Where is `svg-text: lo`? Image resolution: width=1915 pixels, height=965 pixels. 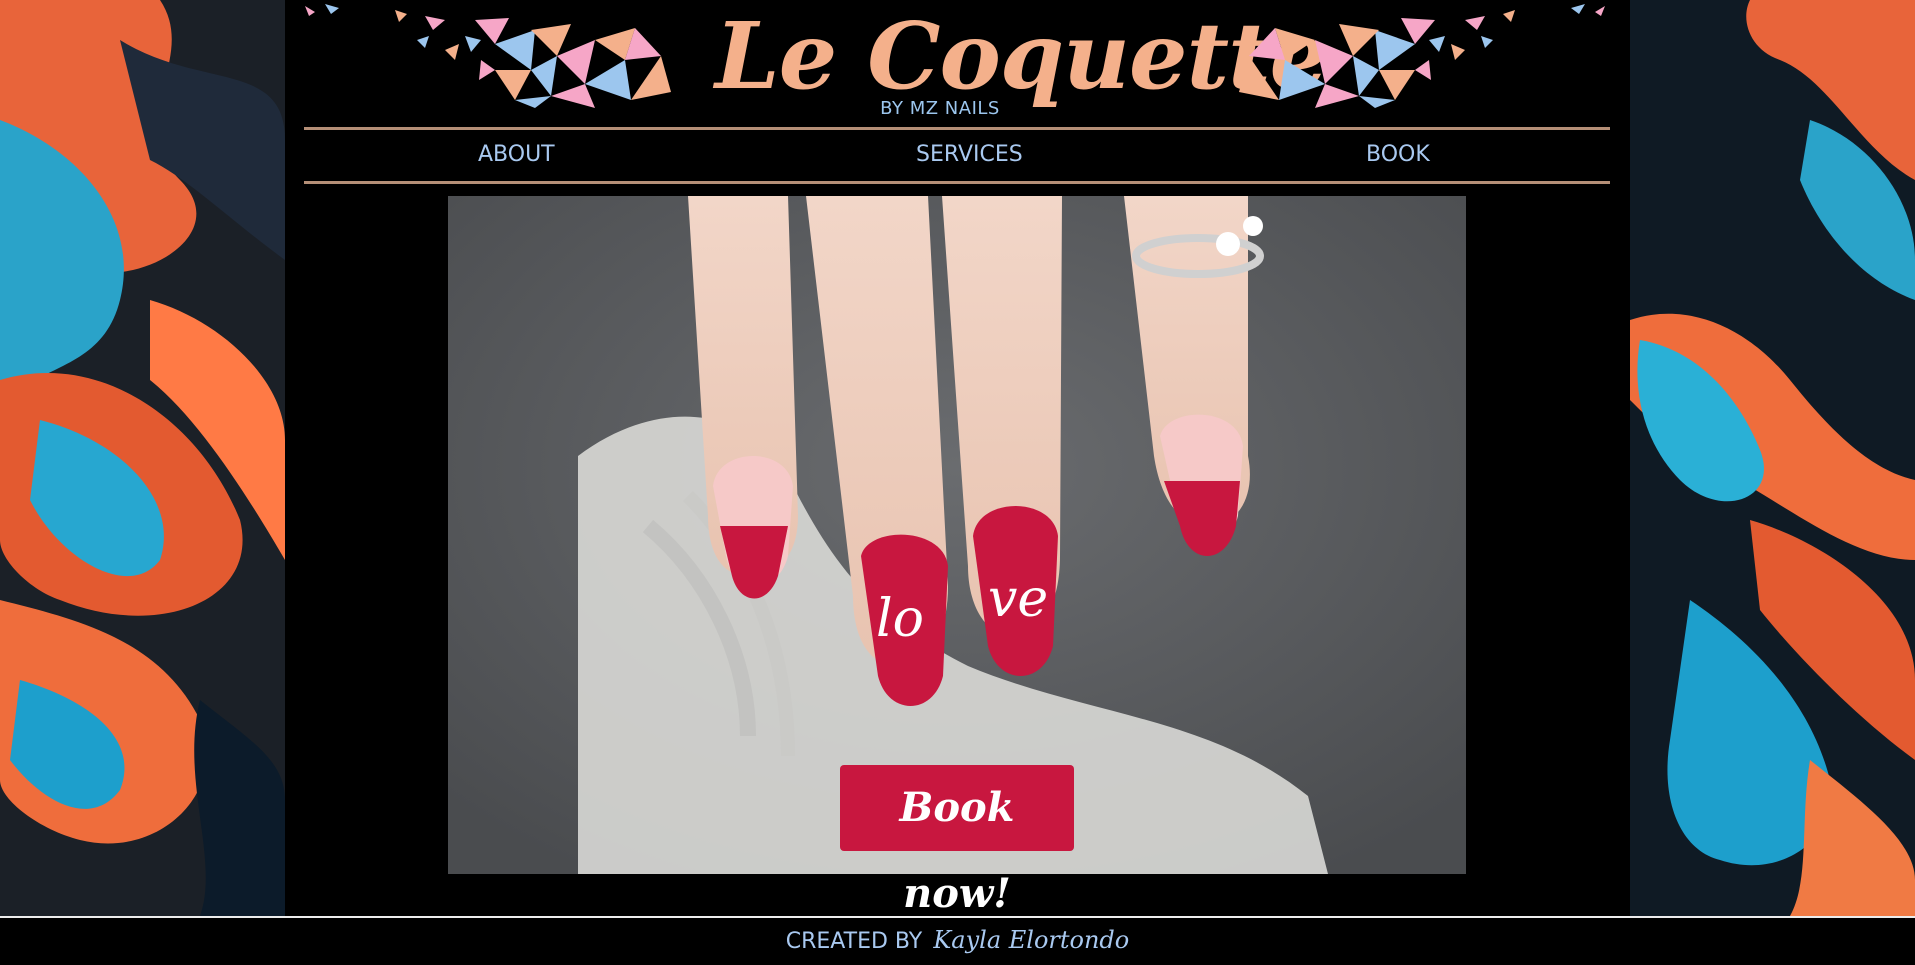 svg-text: lo is located at coordinates (900, 619).